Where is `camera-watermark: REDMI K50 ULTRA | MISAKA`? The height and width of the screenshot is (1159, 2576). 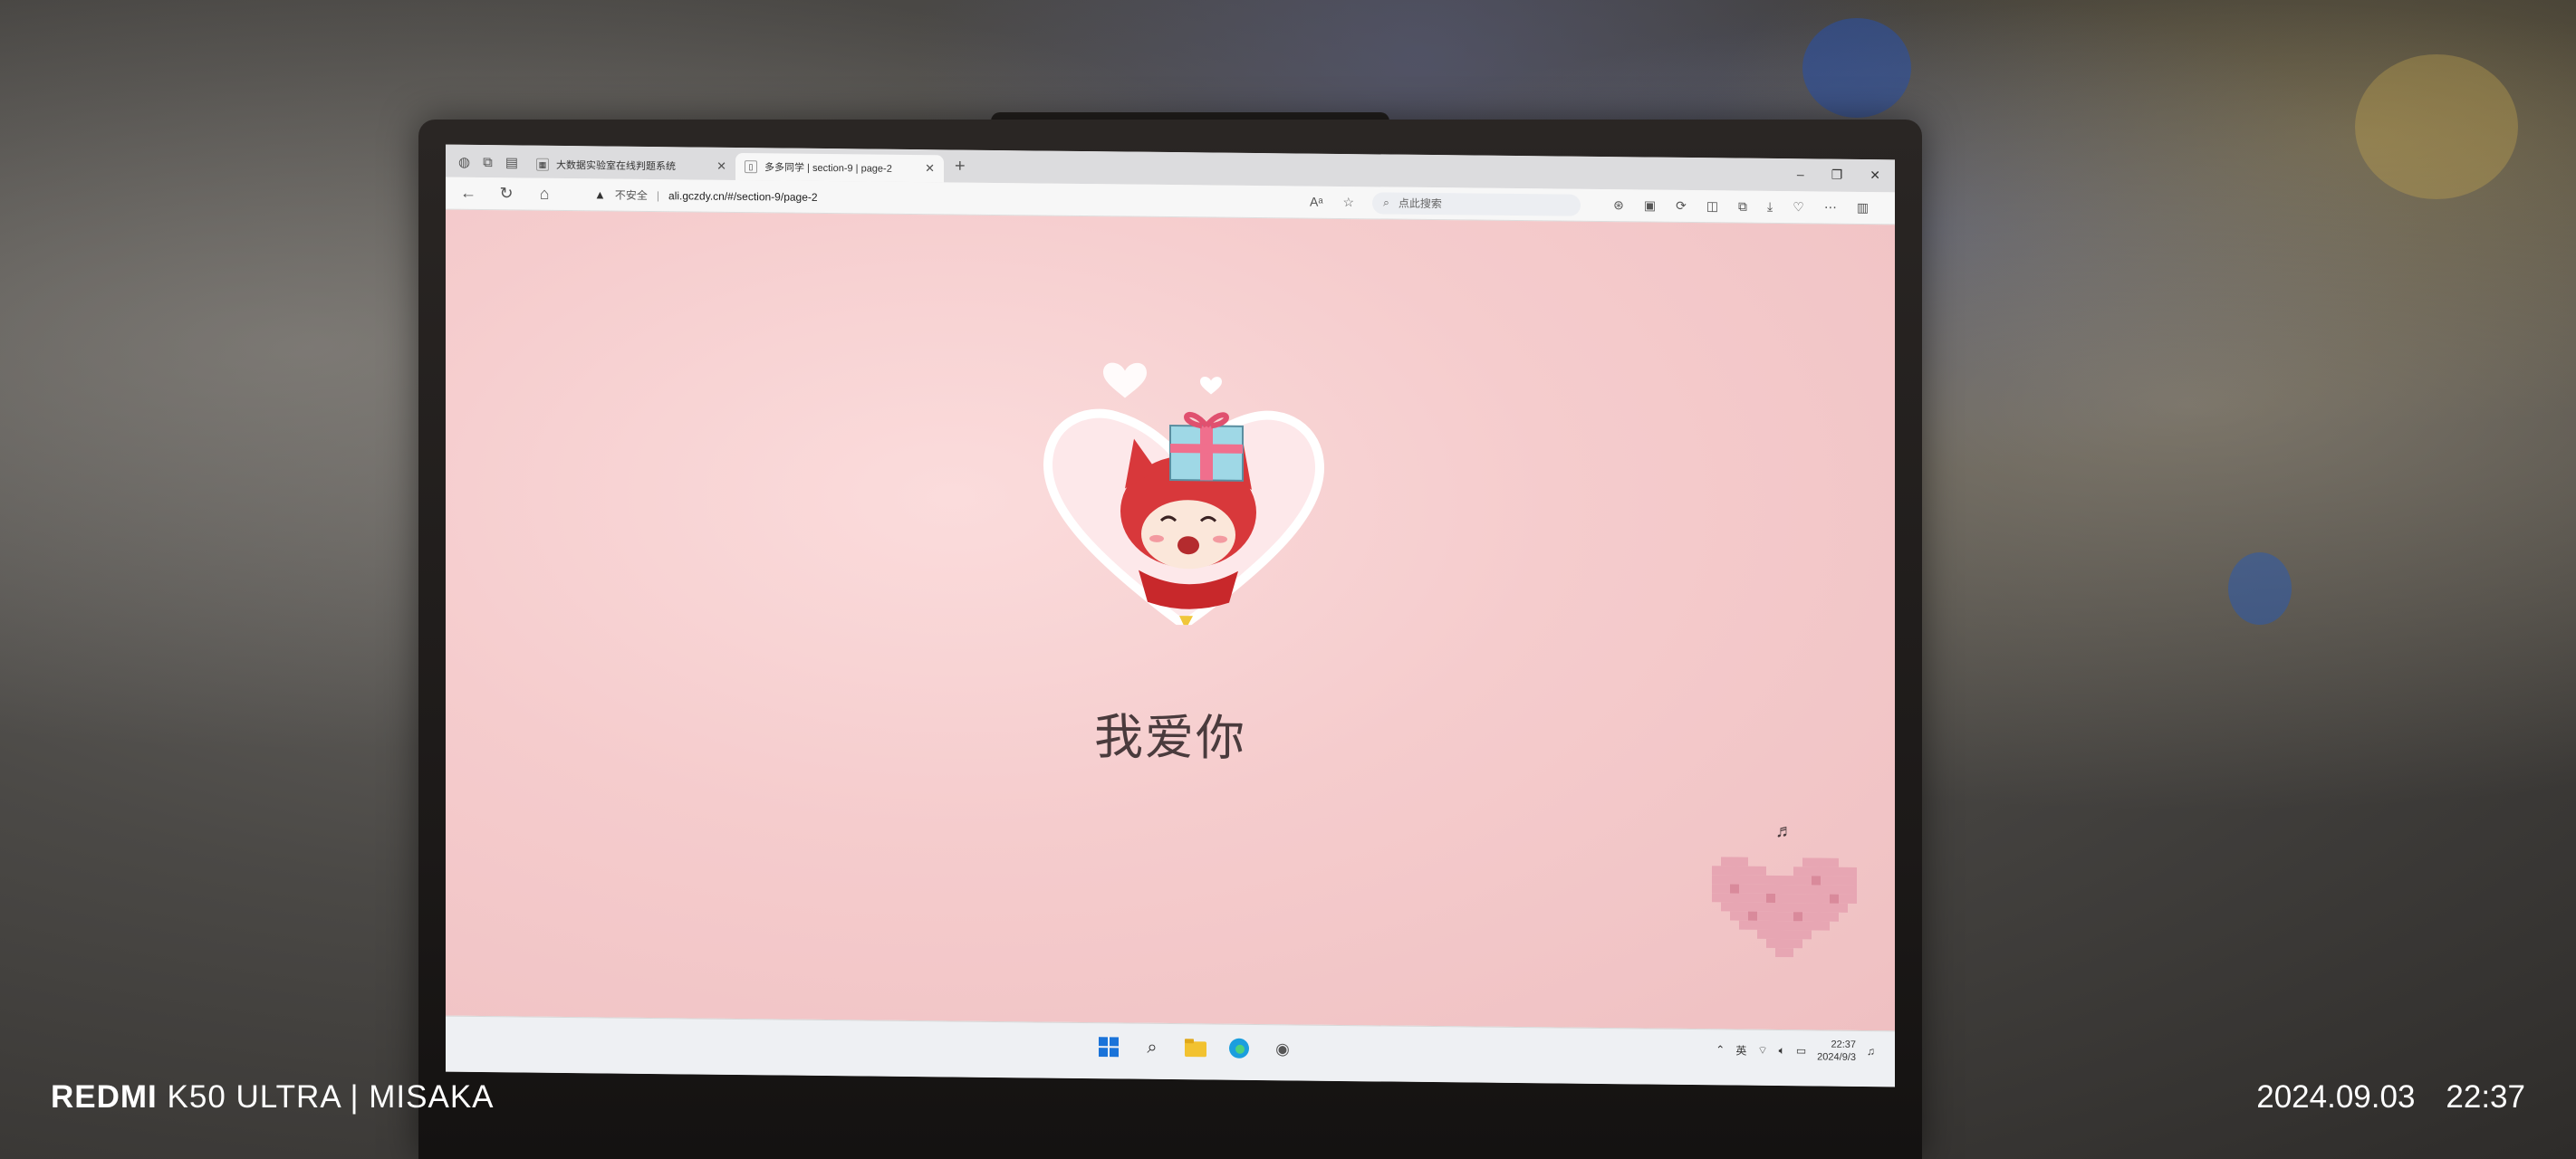
camera-watermark: REDMI K50 ULTRA | MISAKA is located at coordinates (273, 1098).